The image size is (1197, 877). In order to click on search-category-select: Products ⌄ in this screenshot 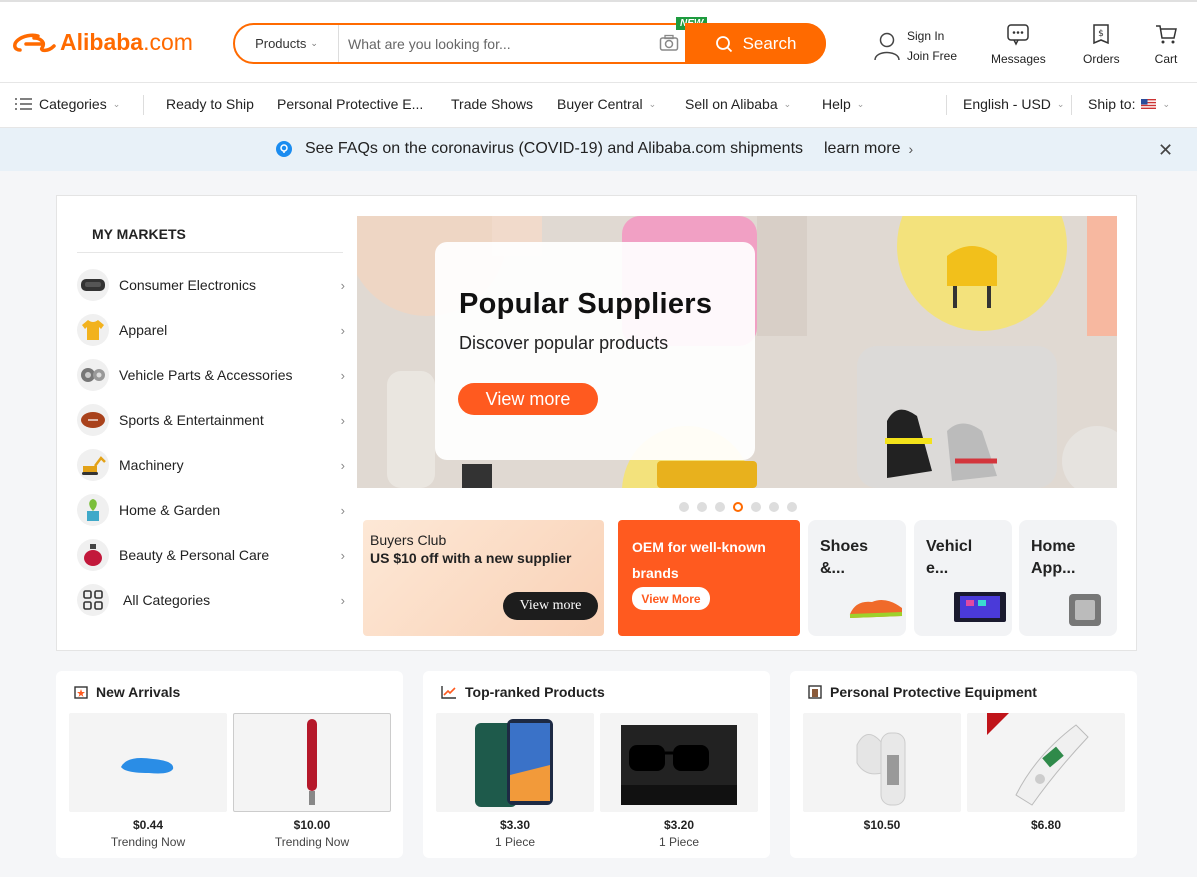, I will do `click(287, 43)`.